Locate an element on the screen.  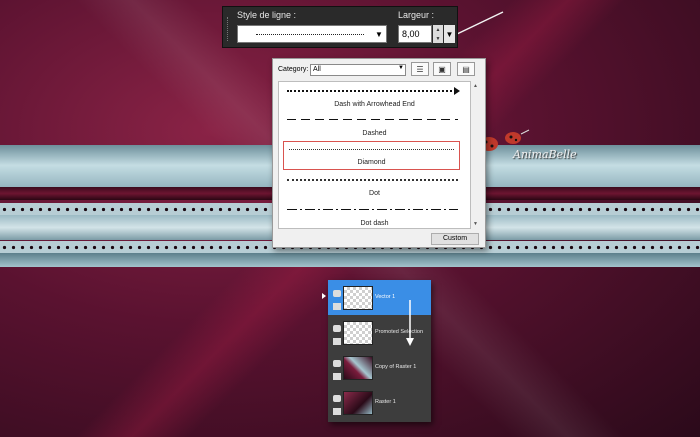
list-view-icon: ☰ is located at coordinates (420, 69).